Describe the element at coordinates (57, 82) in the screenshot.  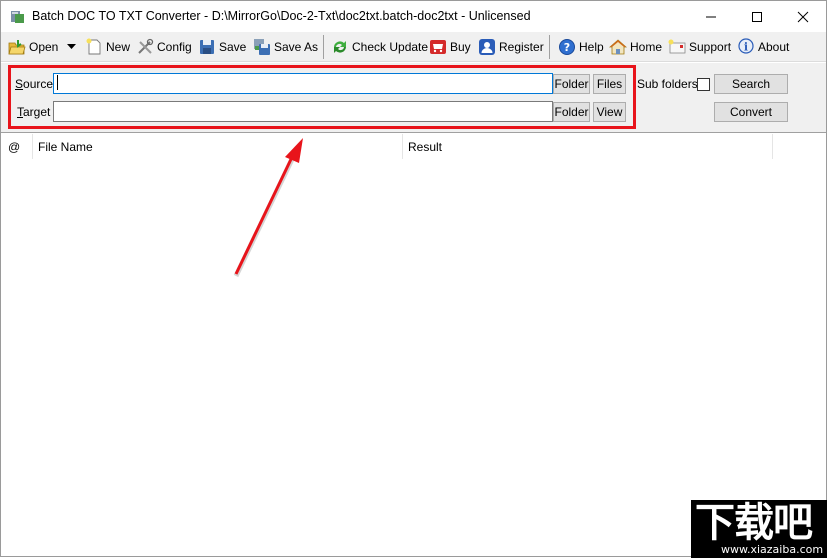
I see `text-caret` at that location.